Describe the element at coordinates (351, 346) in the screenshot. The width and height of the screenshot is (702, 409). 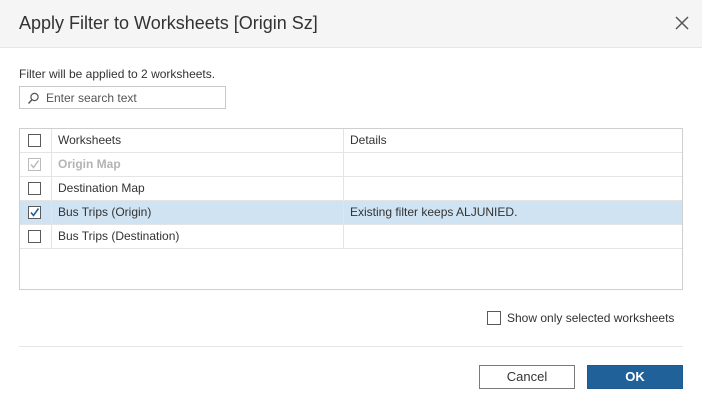
I see `divider` at that location.